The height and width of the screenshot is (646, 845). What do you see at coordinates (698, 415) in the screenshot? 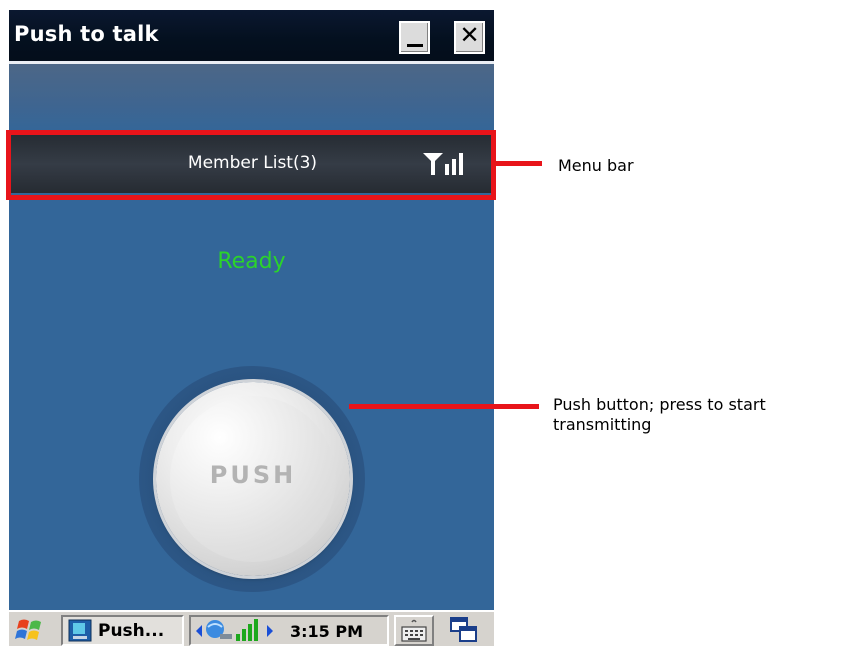
I see `push-button-caption: Push button; press to start transmitting` at bounding box center [698, 415].